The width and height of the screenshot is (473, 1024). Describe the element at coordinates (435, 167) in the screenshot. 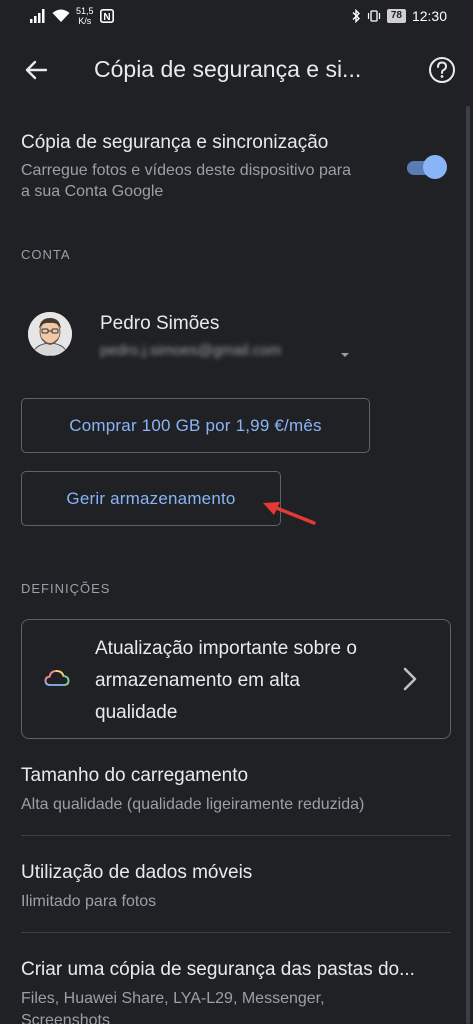

I see `toggle-thumb` at that location.